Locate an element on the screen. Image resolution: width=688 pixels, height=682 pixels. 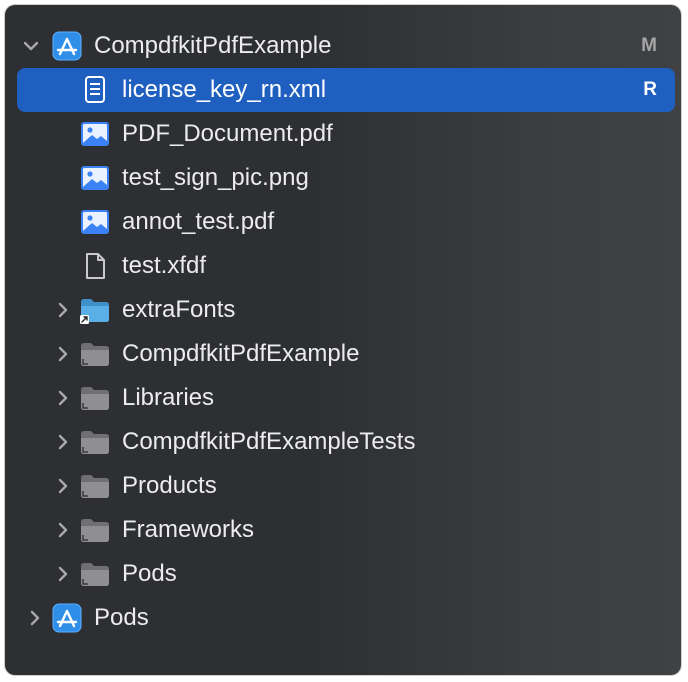
chevron-down-icon is located at coordinates (31, 46).